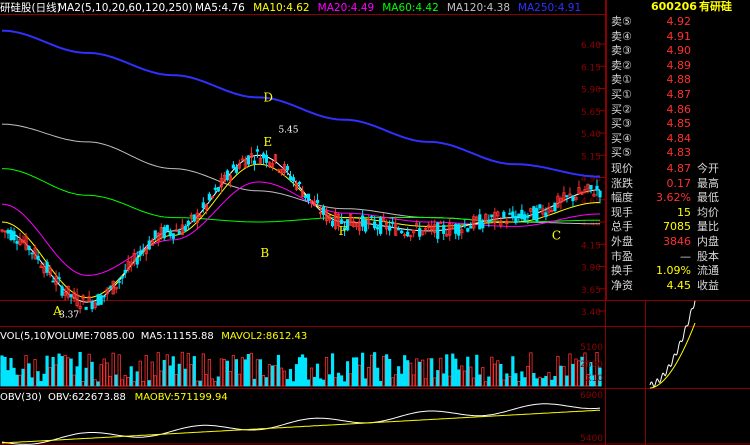 This screenshot has width=750, height=445. Describe the element at coordinates (594, 379) in the screenshot. I see `volume-tick-label: X10` at that location.